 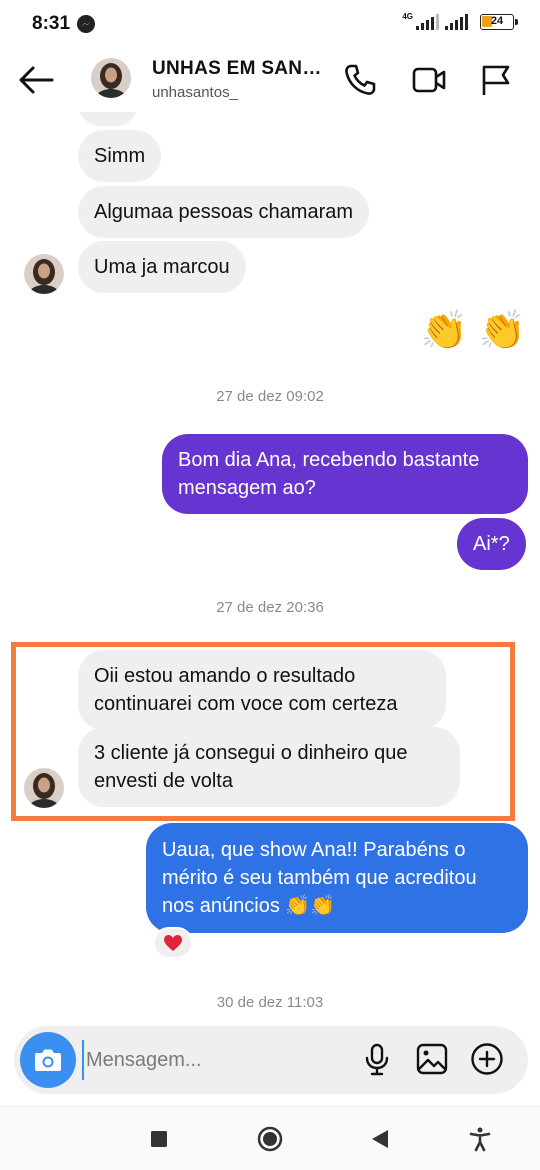 What do you see at coordinates (270, 607) in the screenshot?
I see `timestamp: 27 de dez 20:36` at bounding box center [270, 607].